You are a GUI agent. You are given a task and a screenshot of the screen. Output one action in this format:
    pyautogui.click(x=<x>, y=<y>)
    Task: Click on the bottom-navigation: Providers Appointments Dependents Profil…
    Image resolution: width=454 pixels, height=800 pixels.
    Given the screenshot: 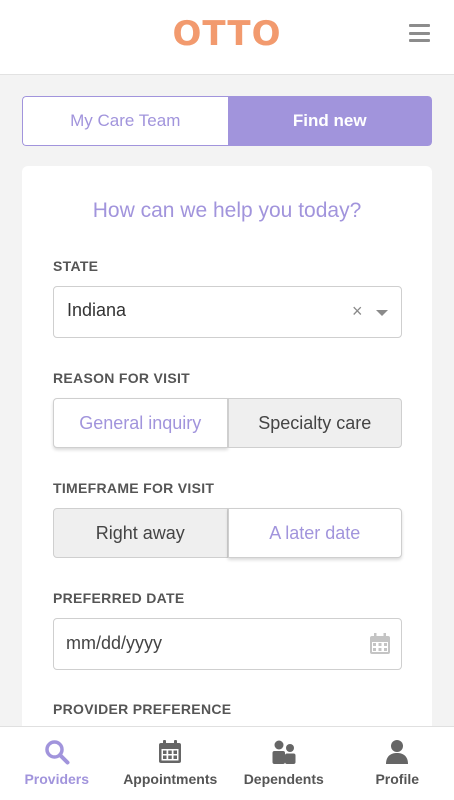 What is the action you would take?
    pyautogui.click(x=227, y=763)
    